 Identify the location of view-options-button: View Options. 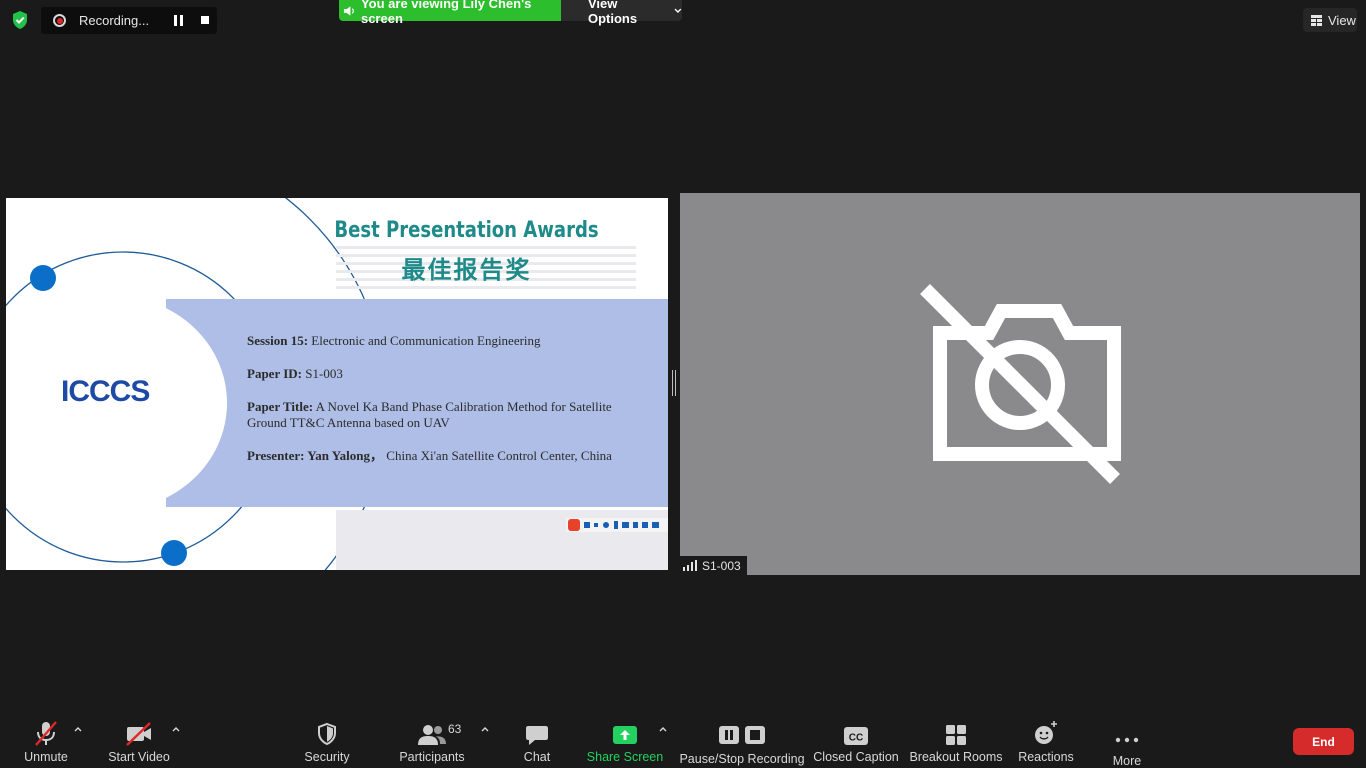
(621, 13).